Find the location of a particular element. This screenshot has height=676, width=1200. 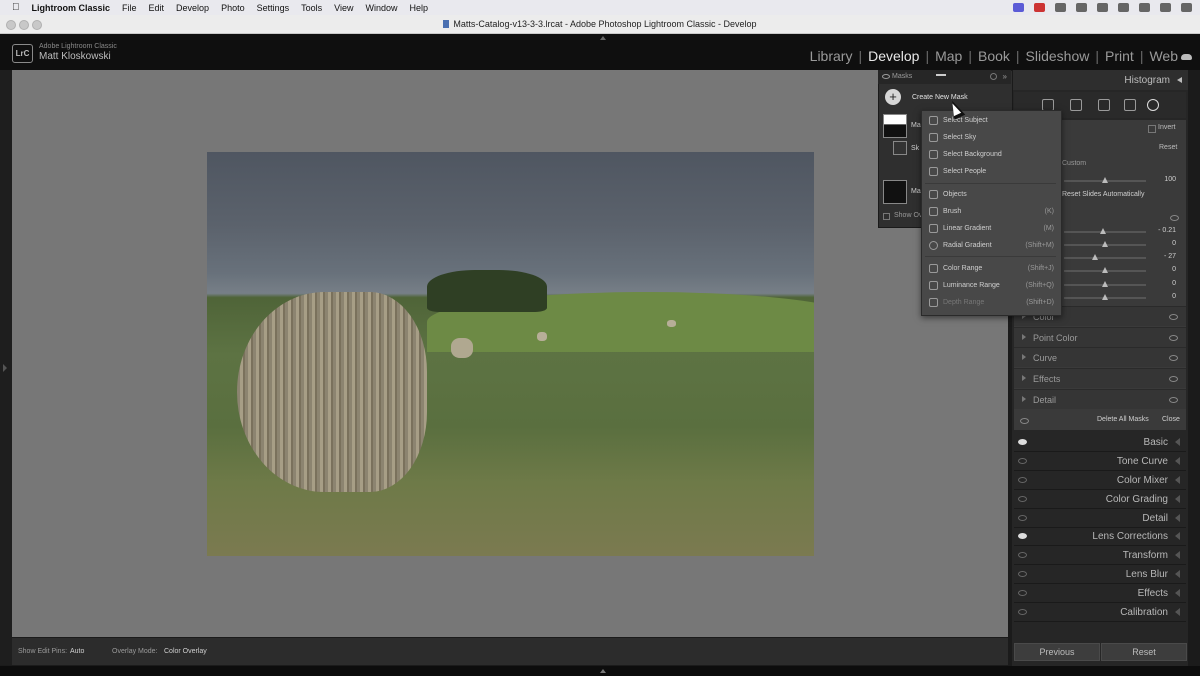

drag-handle-icon is located at coordinates (941, 75).